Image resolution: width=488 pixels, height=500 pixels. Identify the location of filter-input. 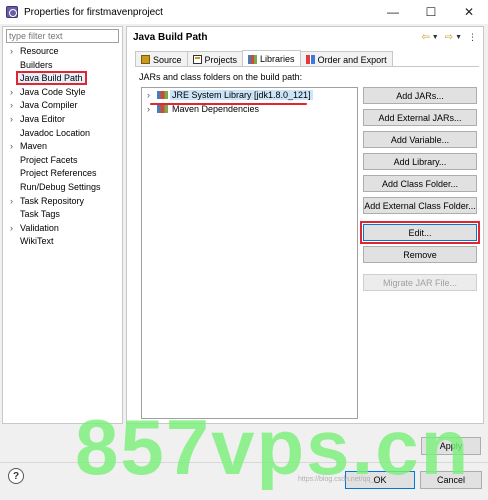
(62, 36).